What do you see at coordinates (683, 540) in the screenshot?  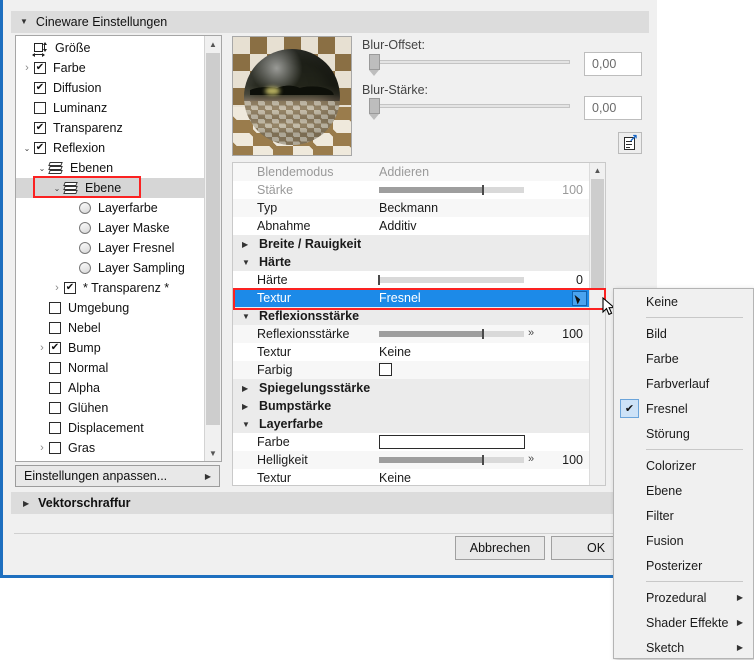 I see `menu-item-fusion: Fusion` at bounding box center [683, 540].